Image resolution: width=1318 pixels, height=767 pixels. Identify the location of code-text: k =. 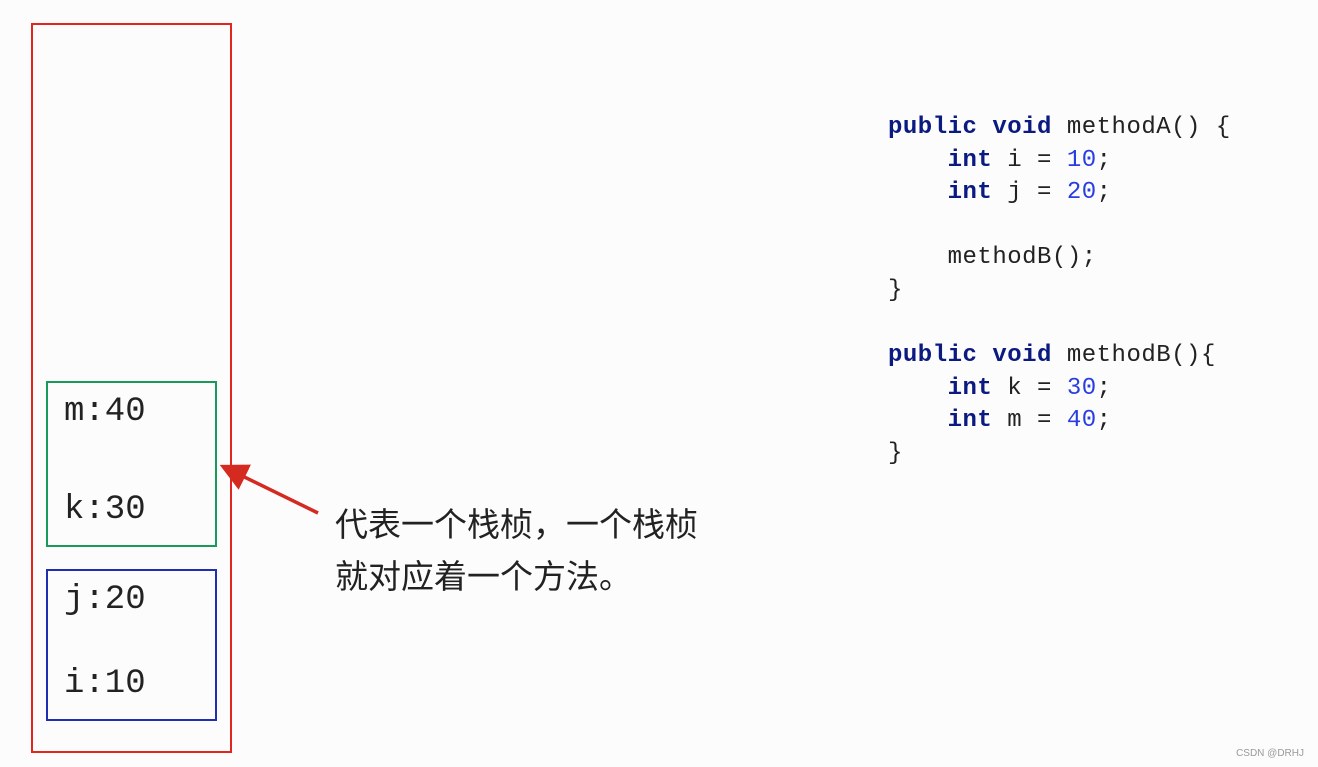
(1029, 388).